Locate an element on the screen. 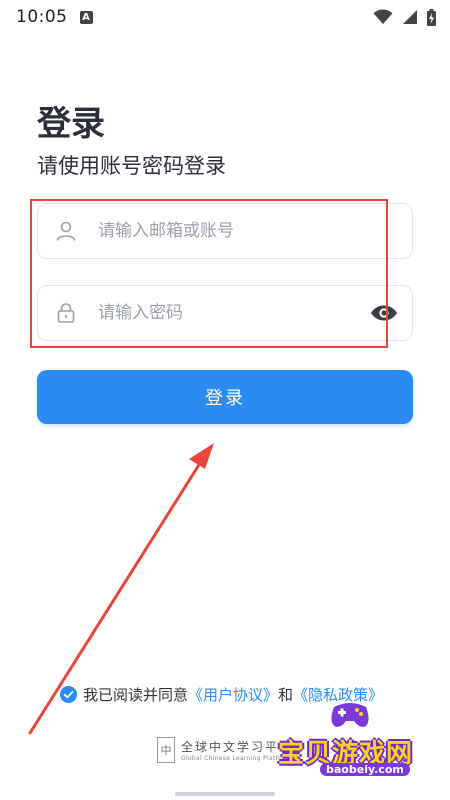  status-left: 10:05 A is located at coordinates (54, 17).